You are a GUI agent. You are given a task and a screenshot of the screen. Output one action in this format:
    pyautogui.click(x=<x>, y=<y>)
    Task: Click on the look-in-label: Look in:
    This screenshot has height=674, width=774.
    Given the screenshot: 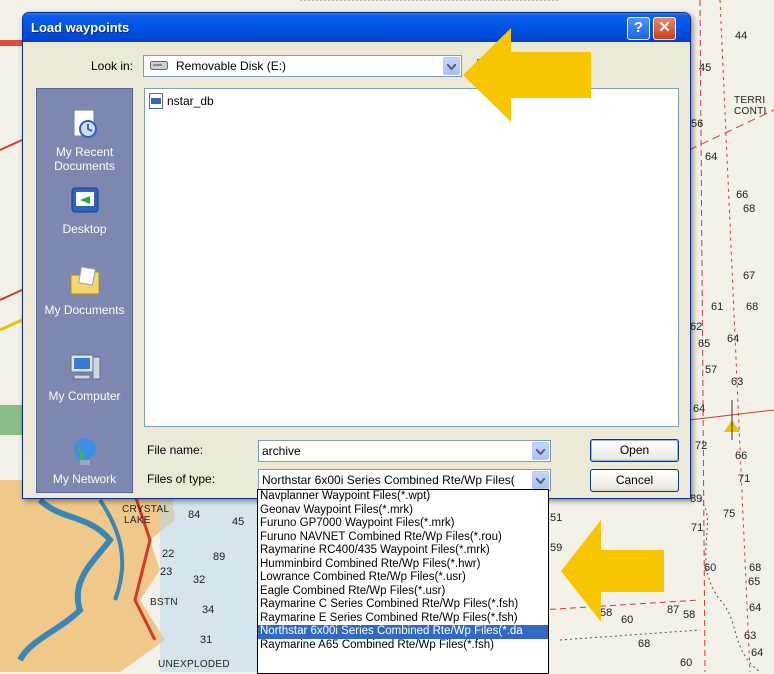 What is the action you would take?
    pyautogui.click(x=112, y=66)
    